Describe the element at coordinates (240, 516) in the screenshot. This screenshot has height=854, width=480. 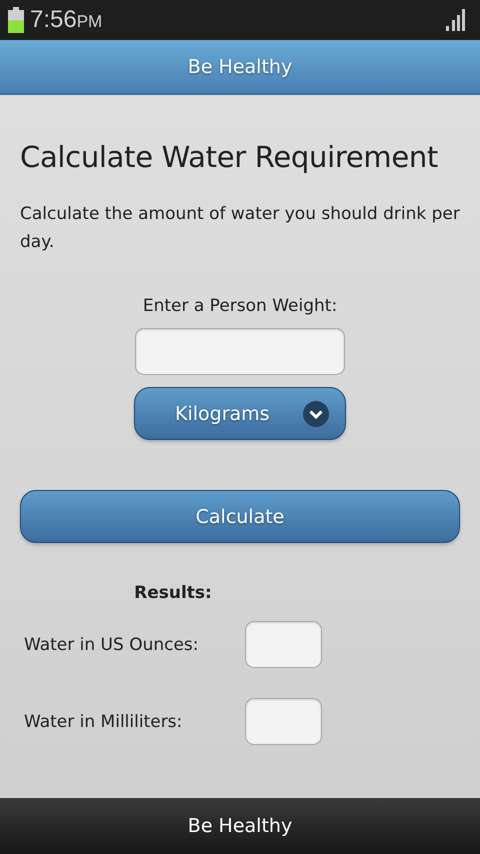
I see `calculate-button: Calculate` at that location.